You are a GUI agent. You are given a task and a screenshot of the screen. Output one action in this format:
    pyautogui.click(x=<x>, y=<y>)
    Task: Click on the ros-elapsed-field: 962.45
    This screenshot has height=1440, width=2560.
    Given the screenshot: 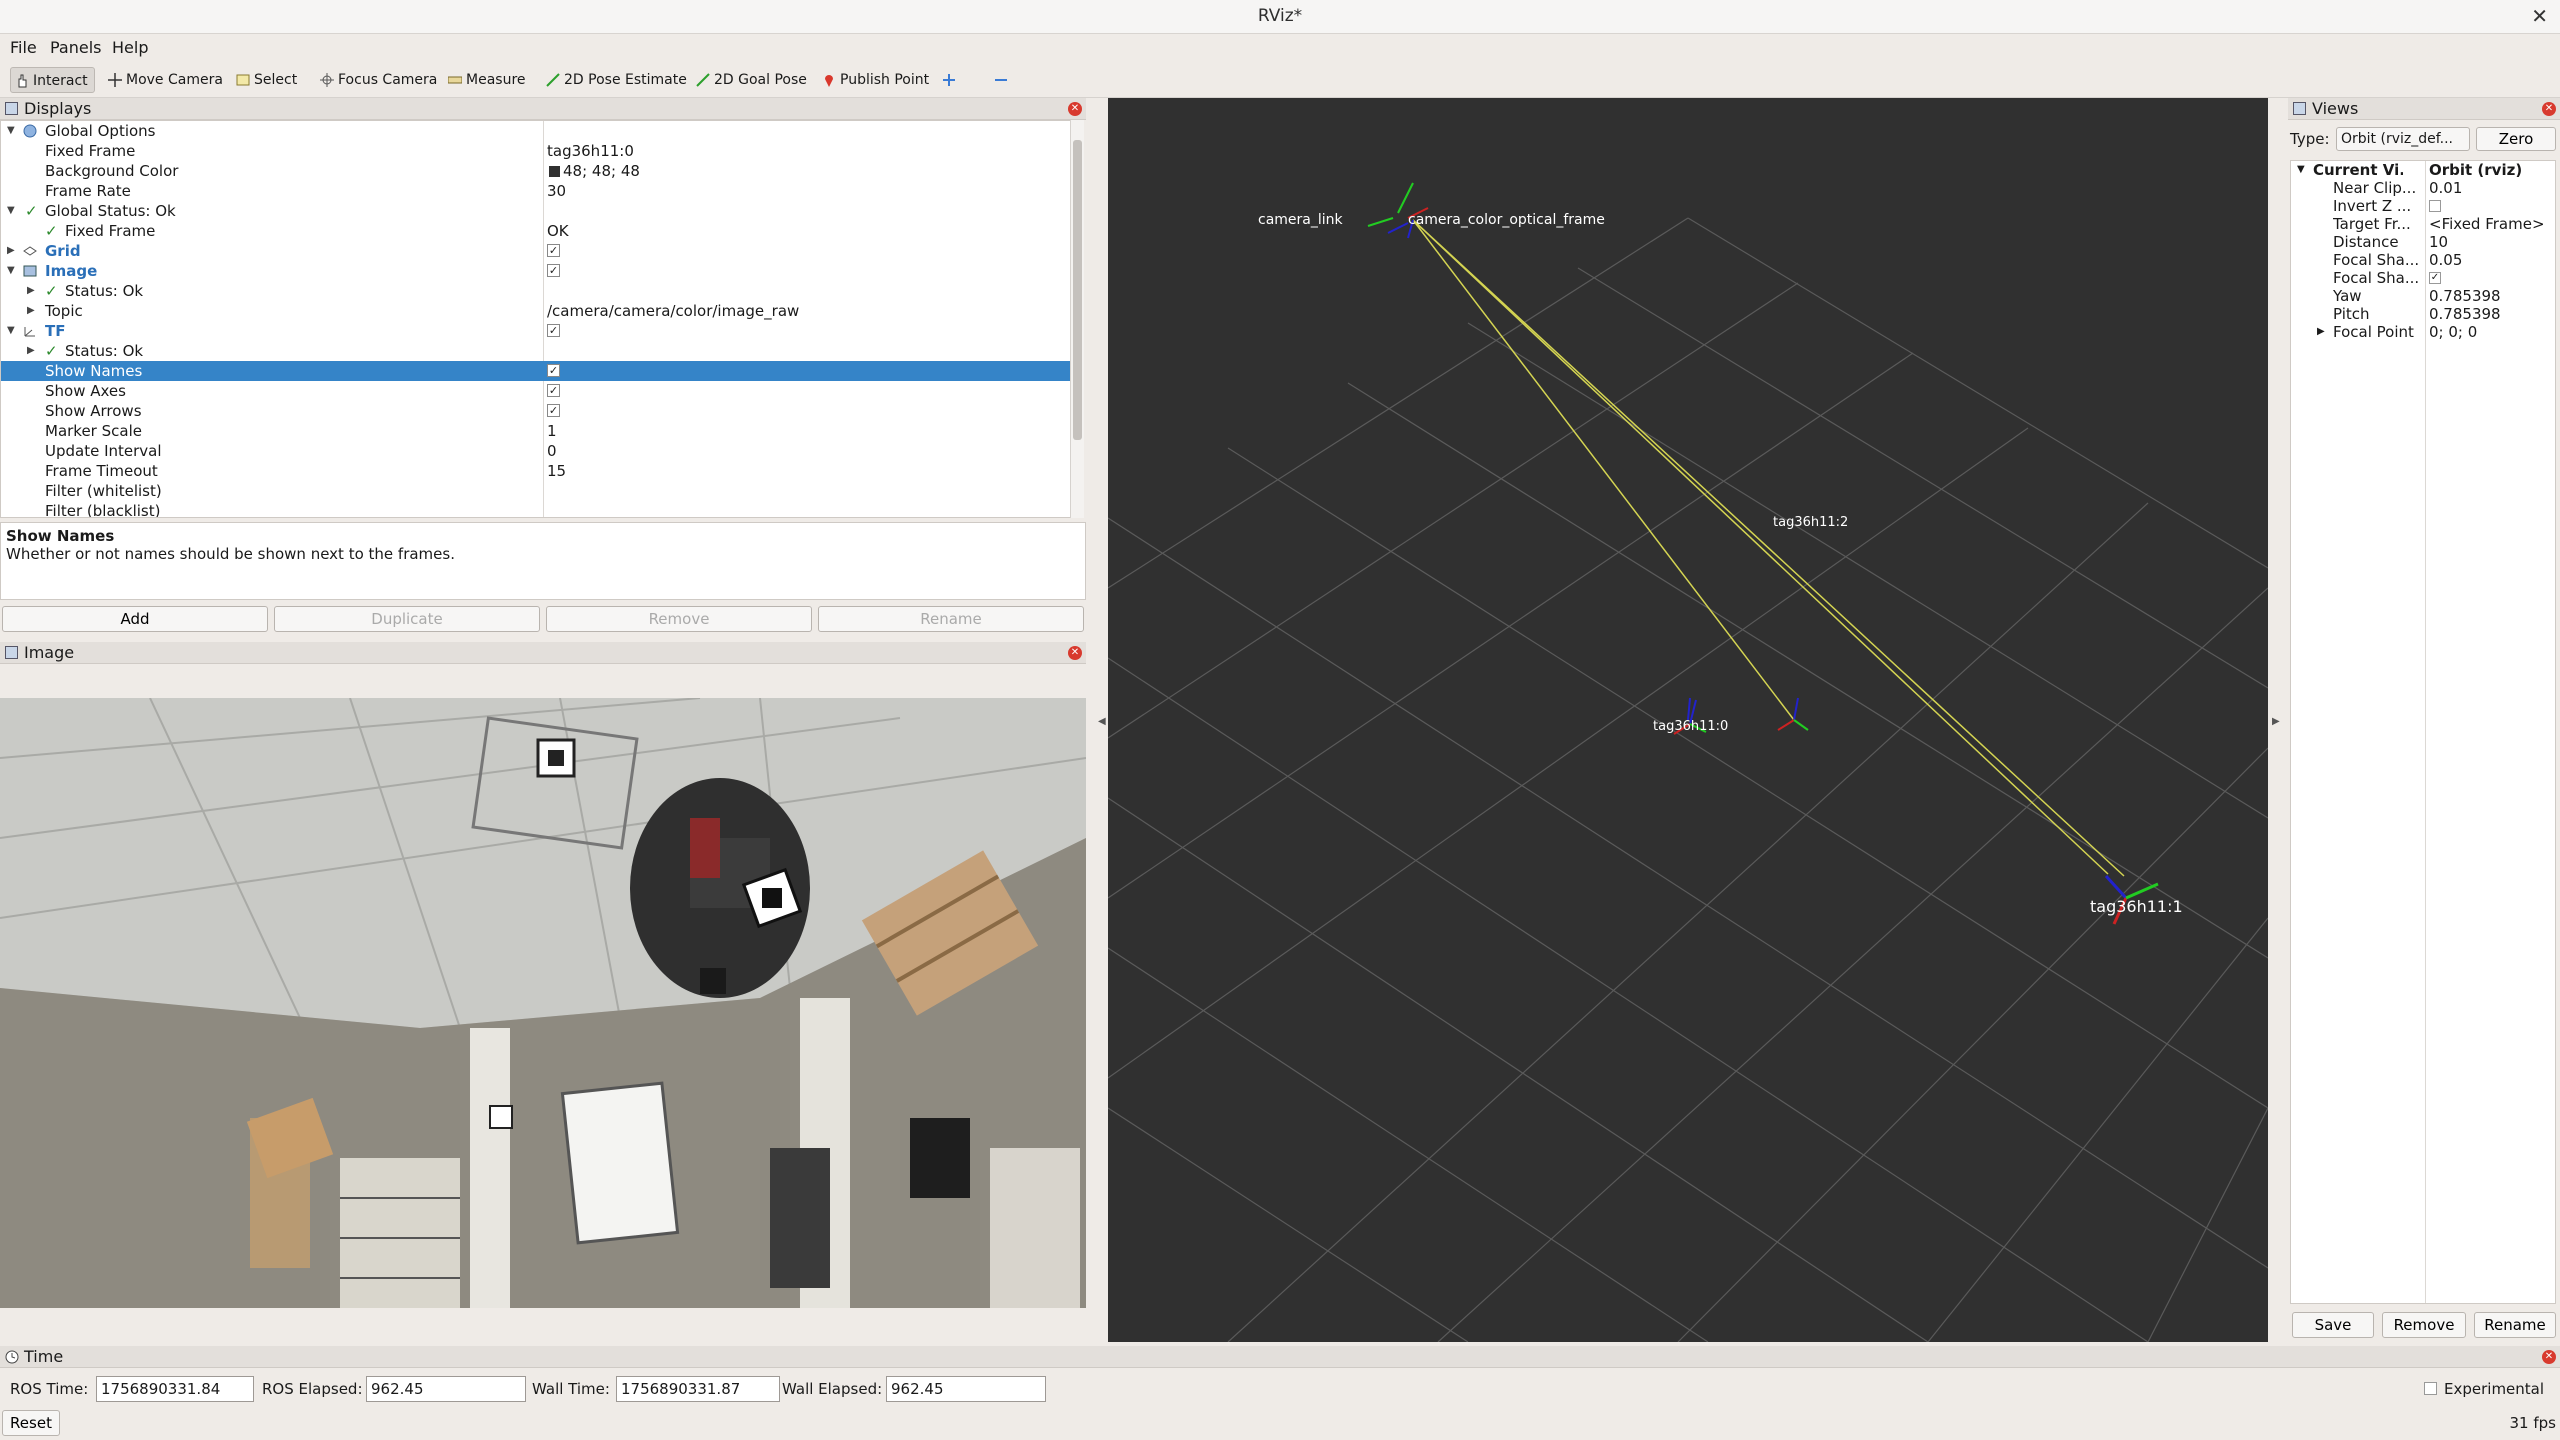 What is the action you would take?
    pyautogui.click(x=446, y=1389)
    